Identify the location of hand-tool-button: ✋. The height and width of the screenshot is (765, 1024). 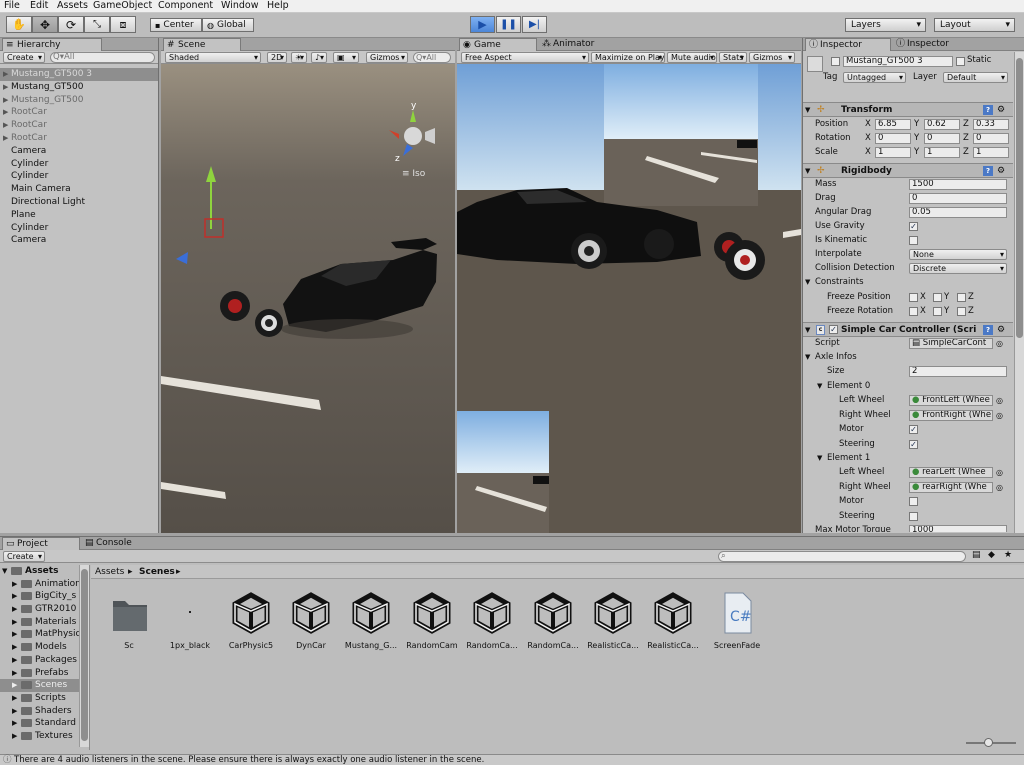
(19, 24).